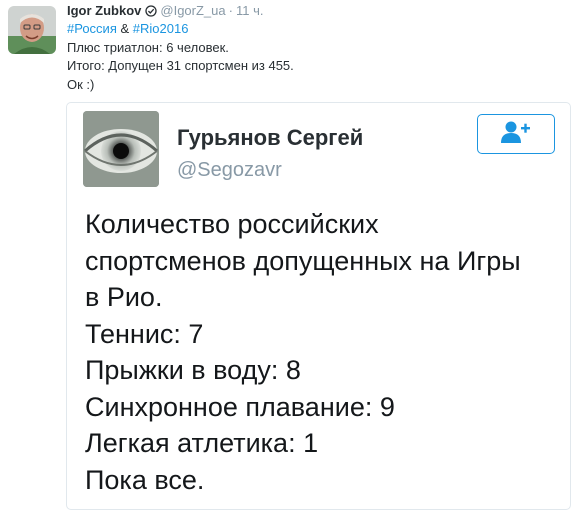  What do you see at coordinates (161, 28) in the screenshot?
I see `hashtag-rio2016: #Rio2016` at bounding box center [161, 28].